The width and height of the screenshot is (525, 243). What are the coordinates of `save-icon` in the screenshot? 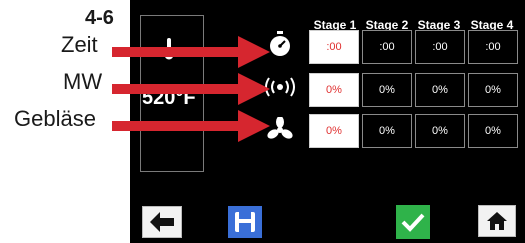 It's located at (245, 222).